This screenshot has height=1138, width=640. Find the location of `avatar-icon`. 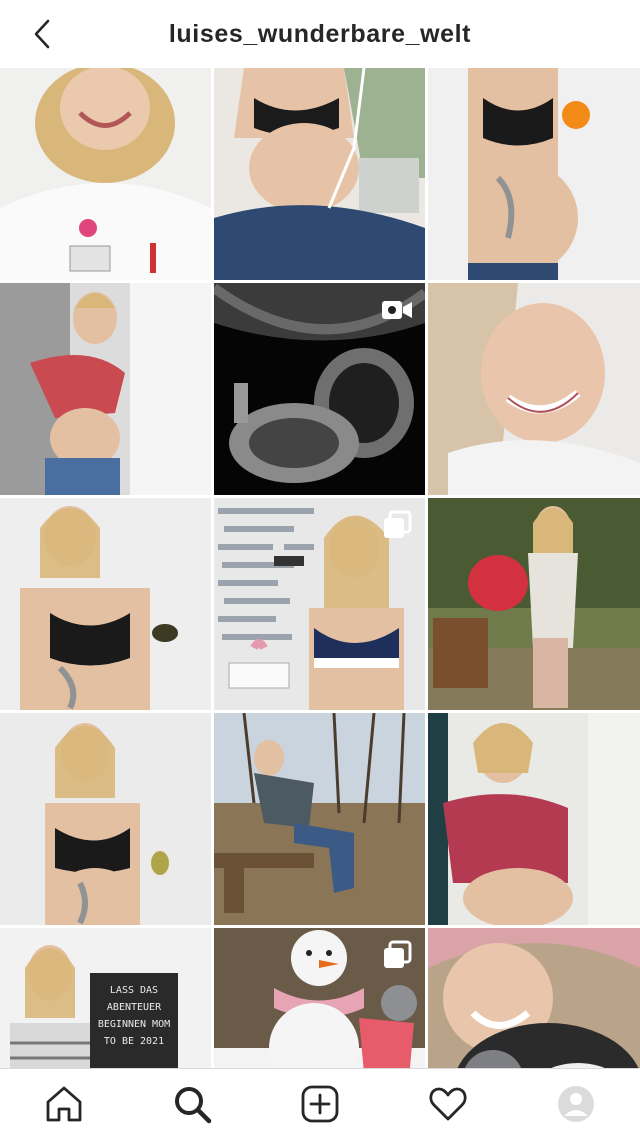

avatar-icon is located at coordinates (576, 1103).